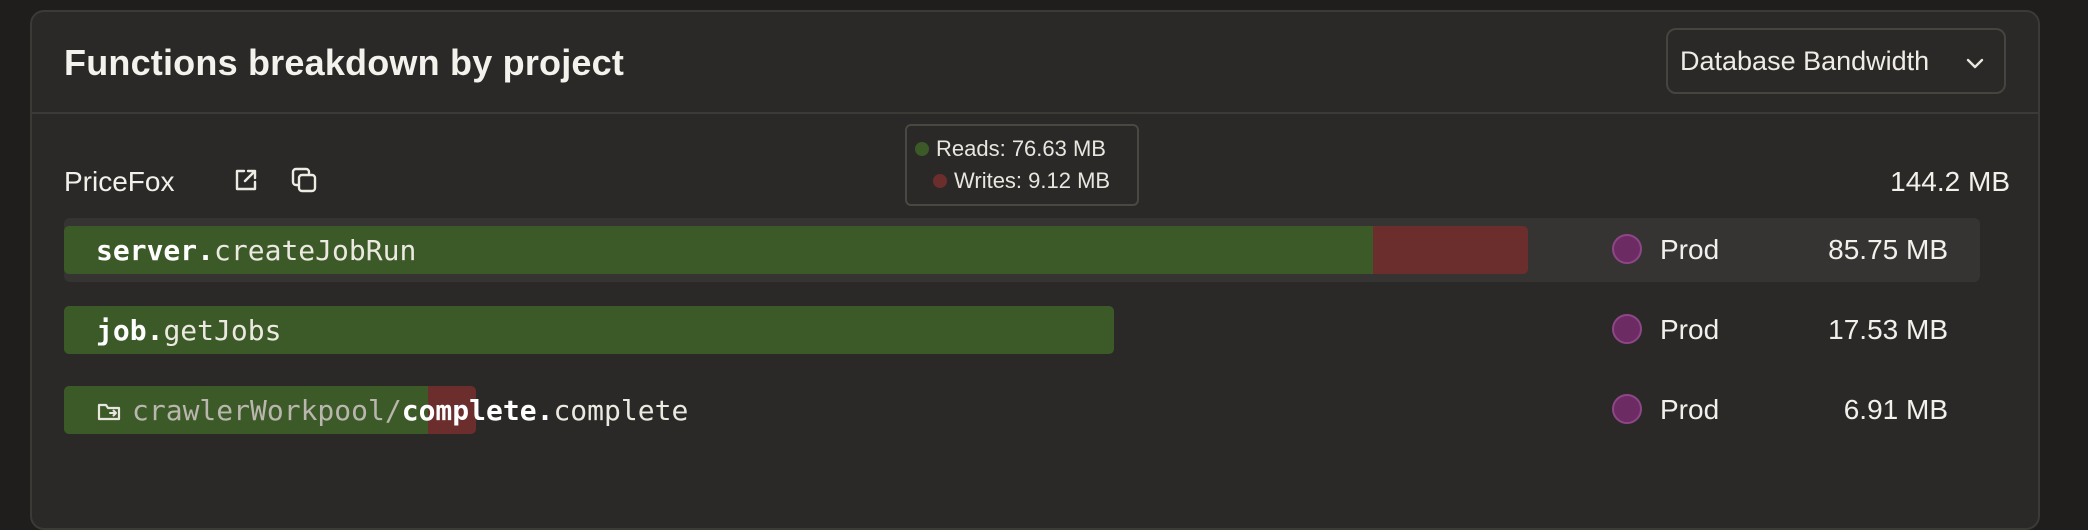 The image size is (2088, 530). I want to click on writes-segment, so click(1450, 250).